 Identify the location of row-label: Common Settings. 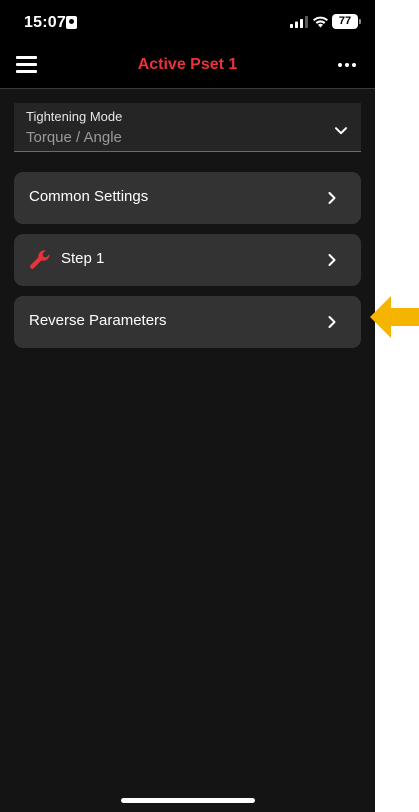
(89, 196).